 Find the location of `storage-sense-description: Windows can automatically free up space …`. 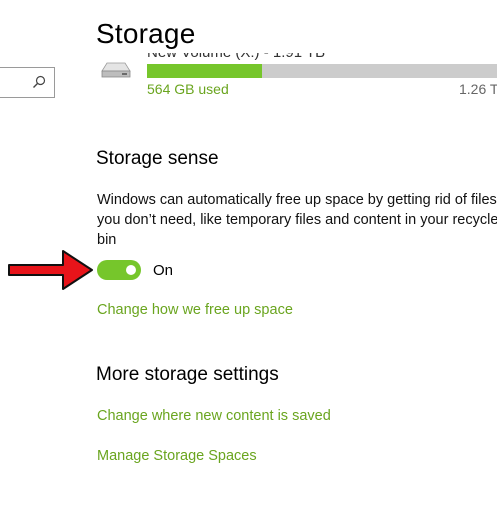

storage-sense-description: Windows can automatically free up space … is located at coordinates (297, 220).